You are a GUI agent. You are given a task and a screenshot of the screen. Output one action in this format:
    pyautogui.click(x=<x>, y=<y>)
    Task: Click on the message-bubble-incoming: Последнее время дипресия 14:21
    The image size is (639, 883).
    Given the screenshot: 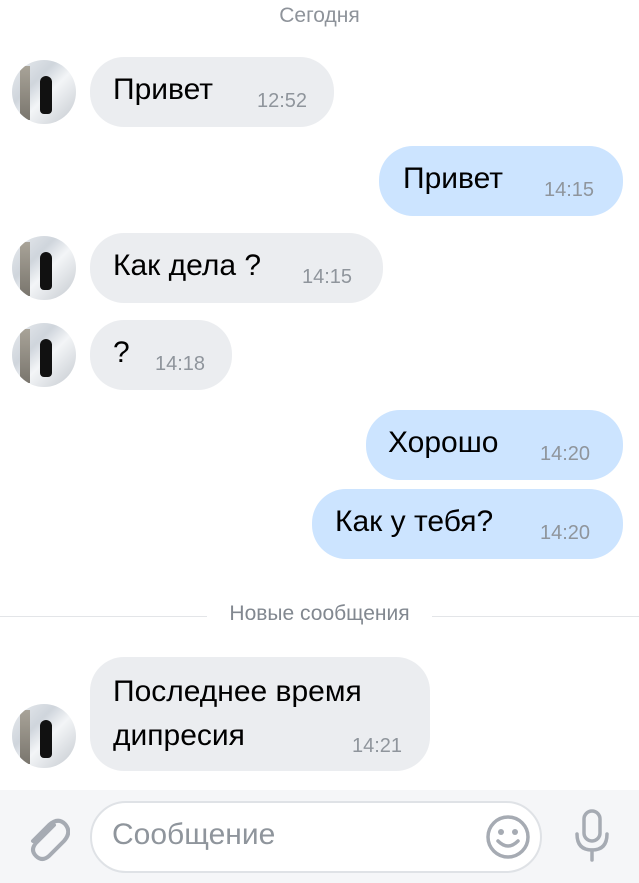 What is the action you would take?
    pyautogui.click(x=260, y=714)
    